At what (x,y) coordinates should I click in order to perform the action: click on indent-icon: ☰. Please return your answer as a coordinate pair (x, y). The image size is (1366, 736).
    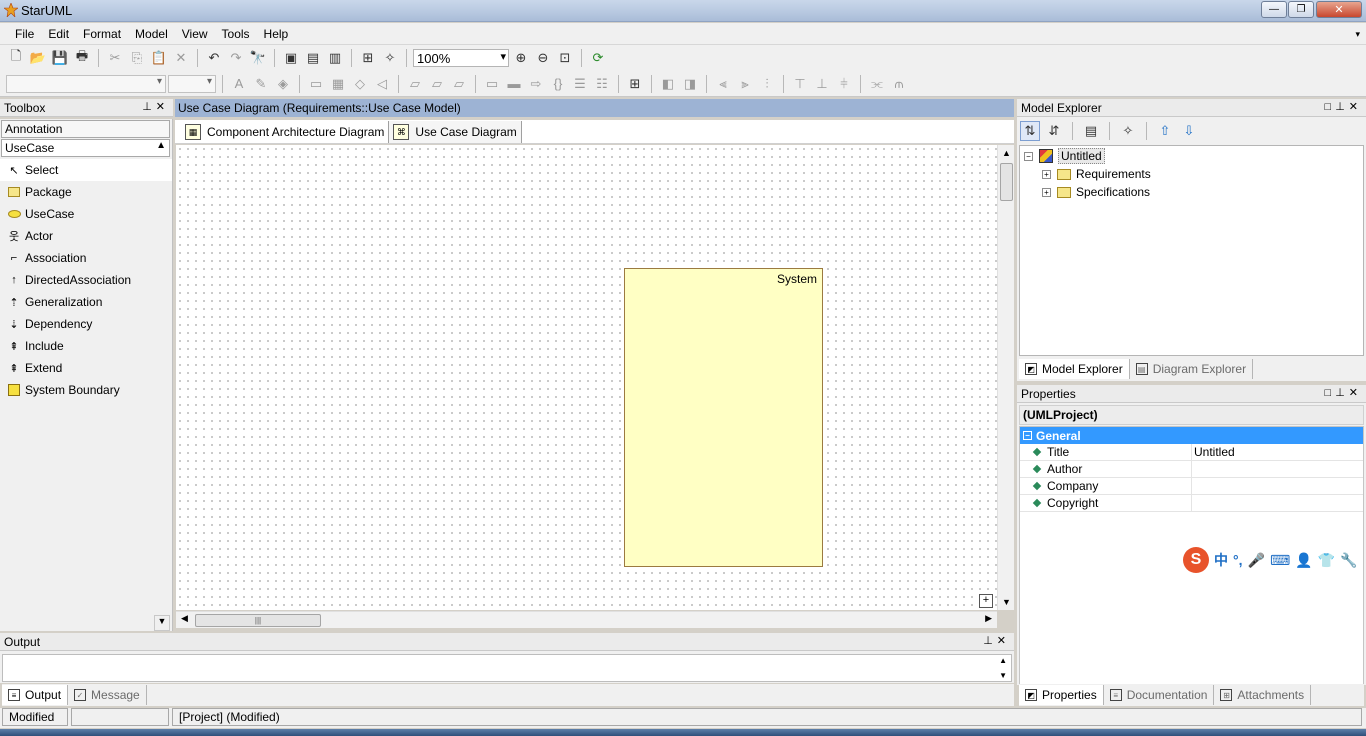
    Looking at the image, I should click on (580, 84).